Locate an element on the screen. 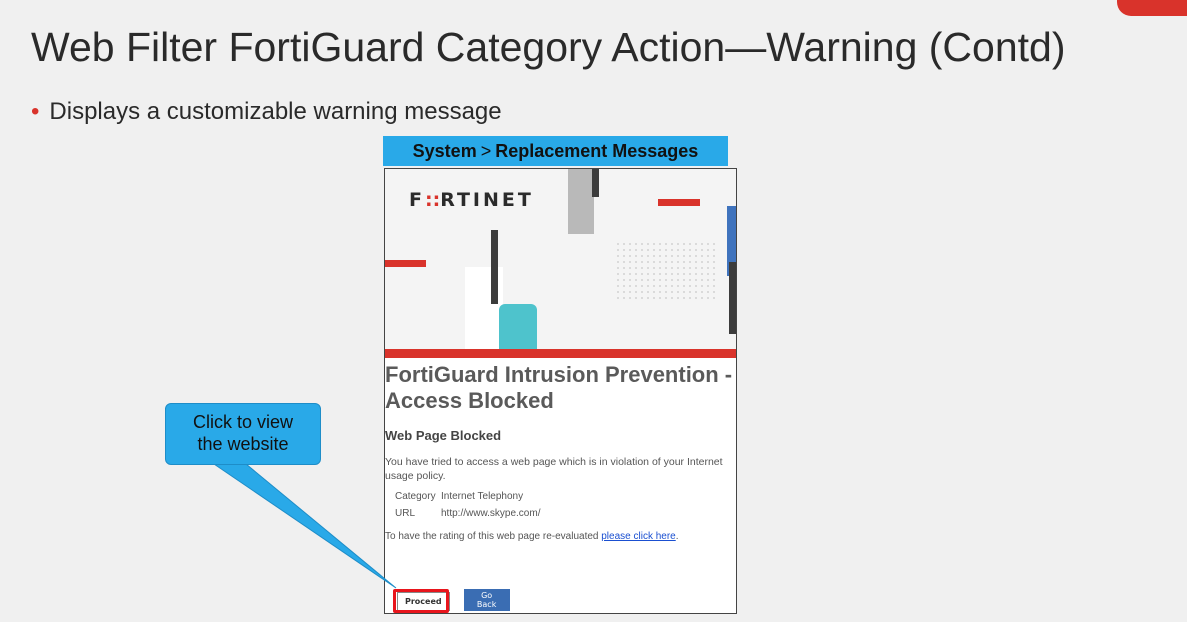 This screenshot has width=1187, height=622. bullet-text: Displays a customizable warning message is located at coordinates (275, 111).